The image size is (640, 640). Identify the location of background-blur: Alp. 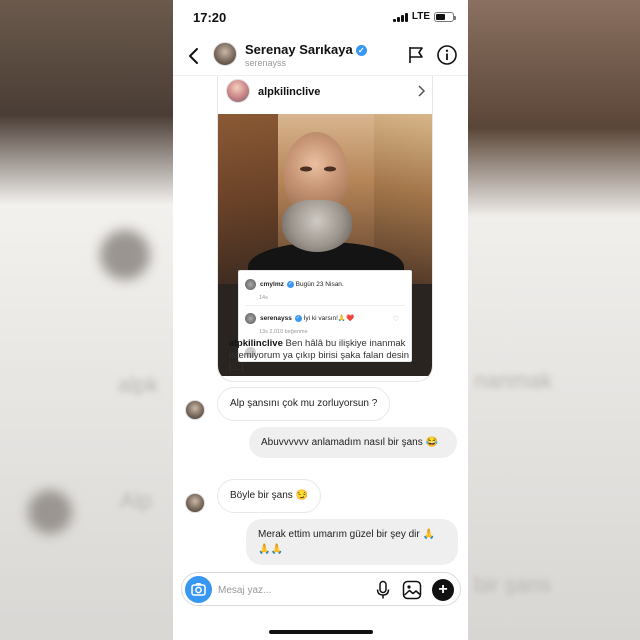
(136, 500).